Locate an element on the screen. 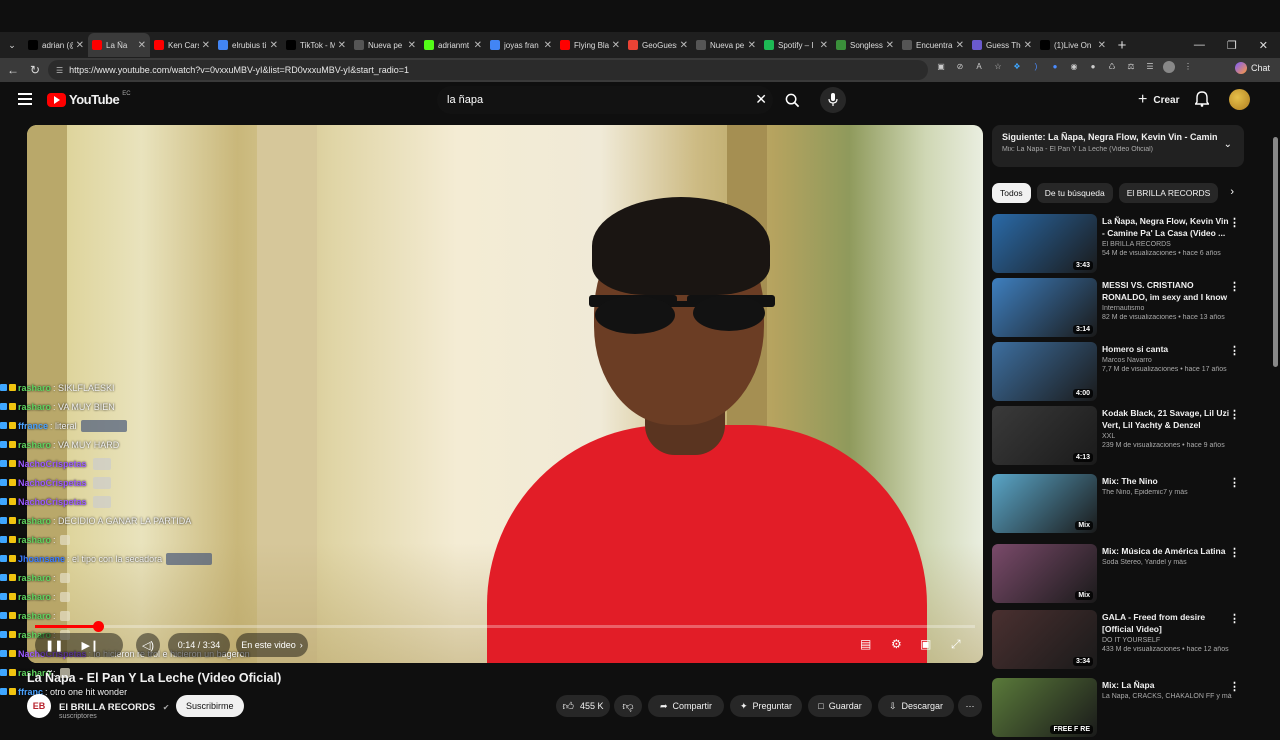  next-icon: ▶❙ is located at coordinates (90, 645).